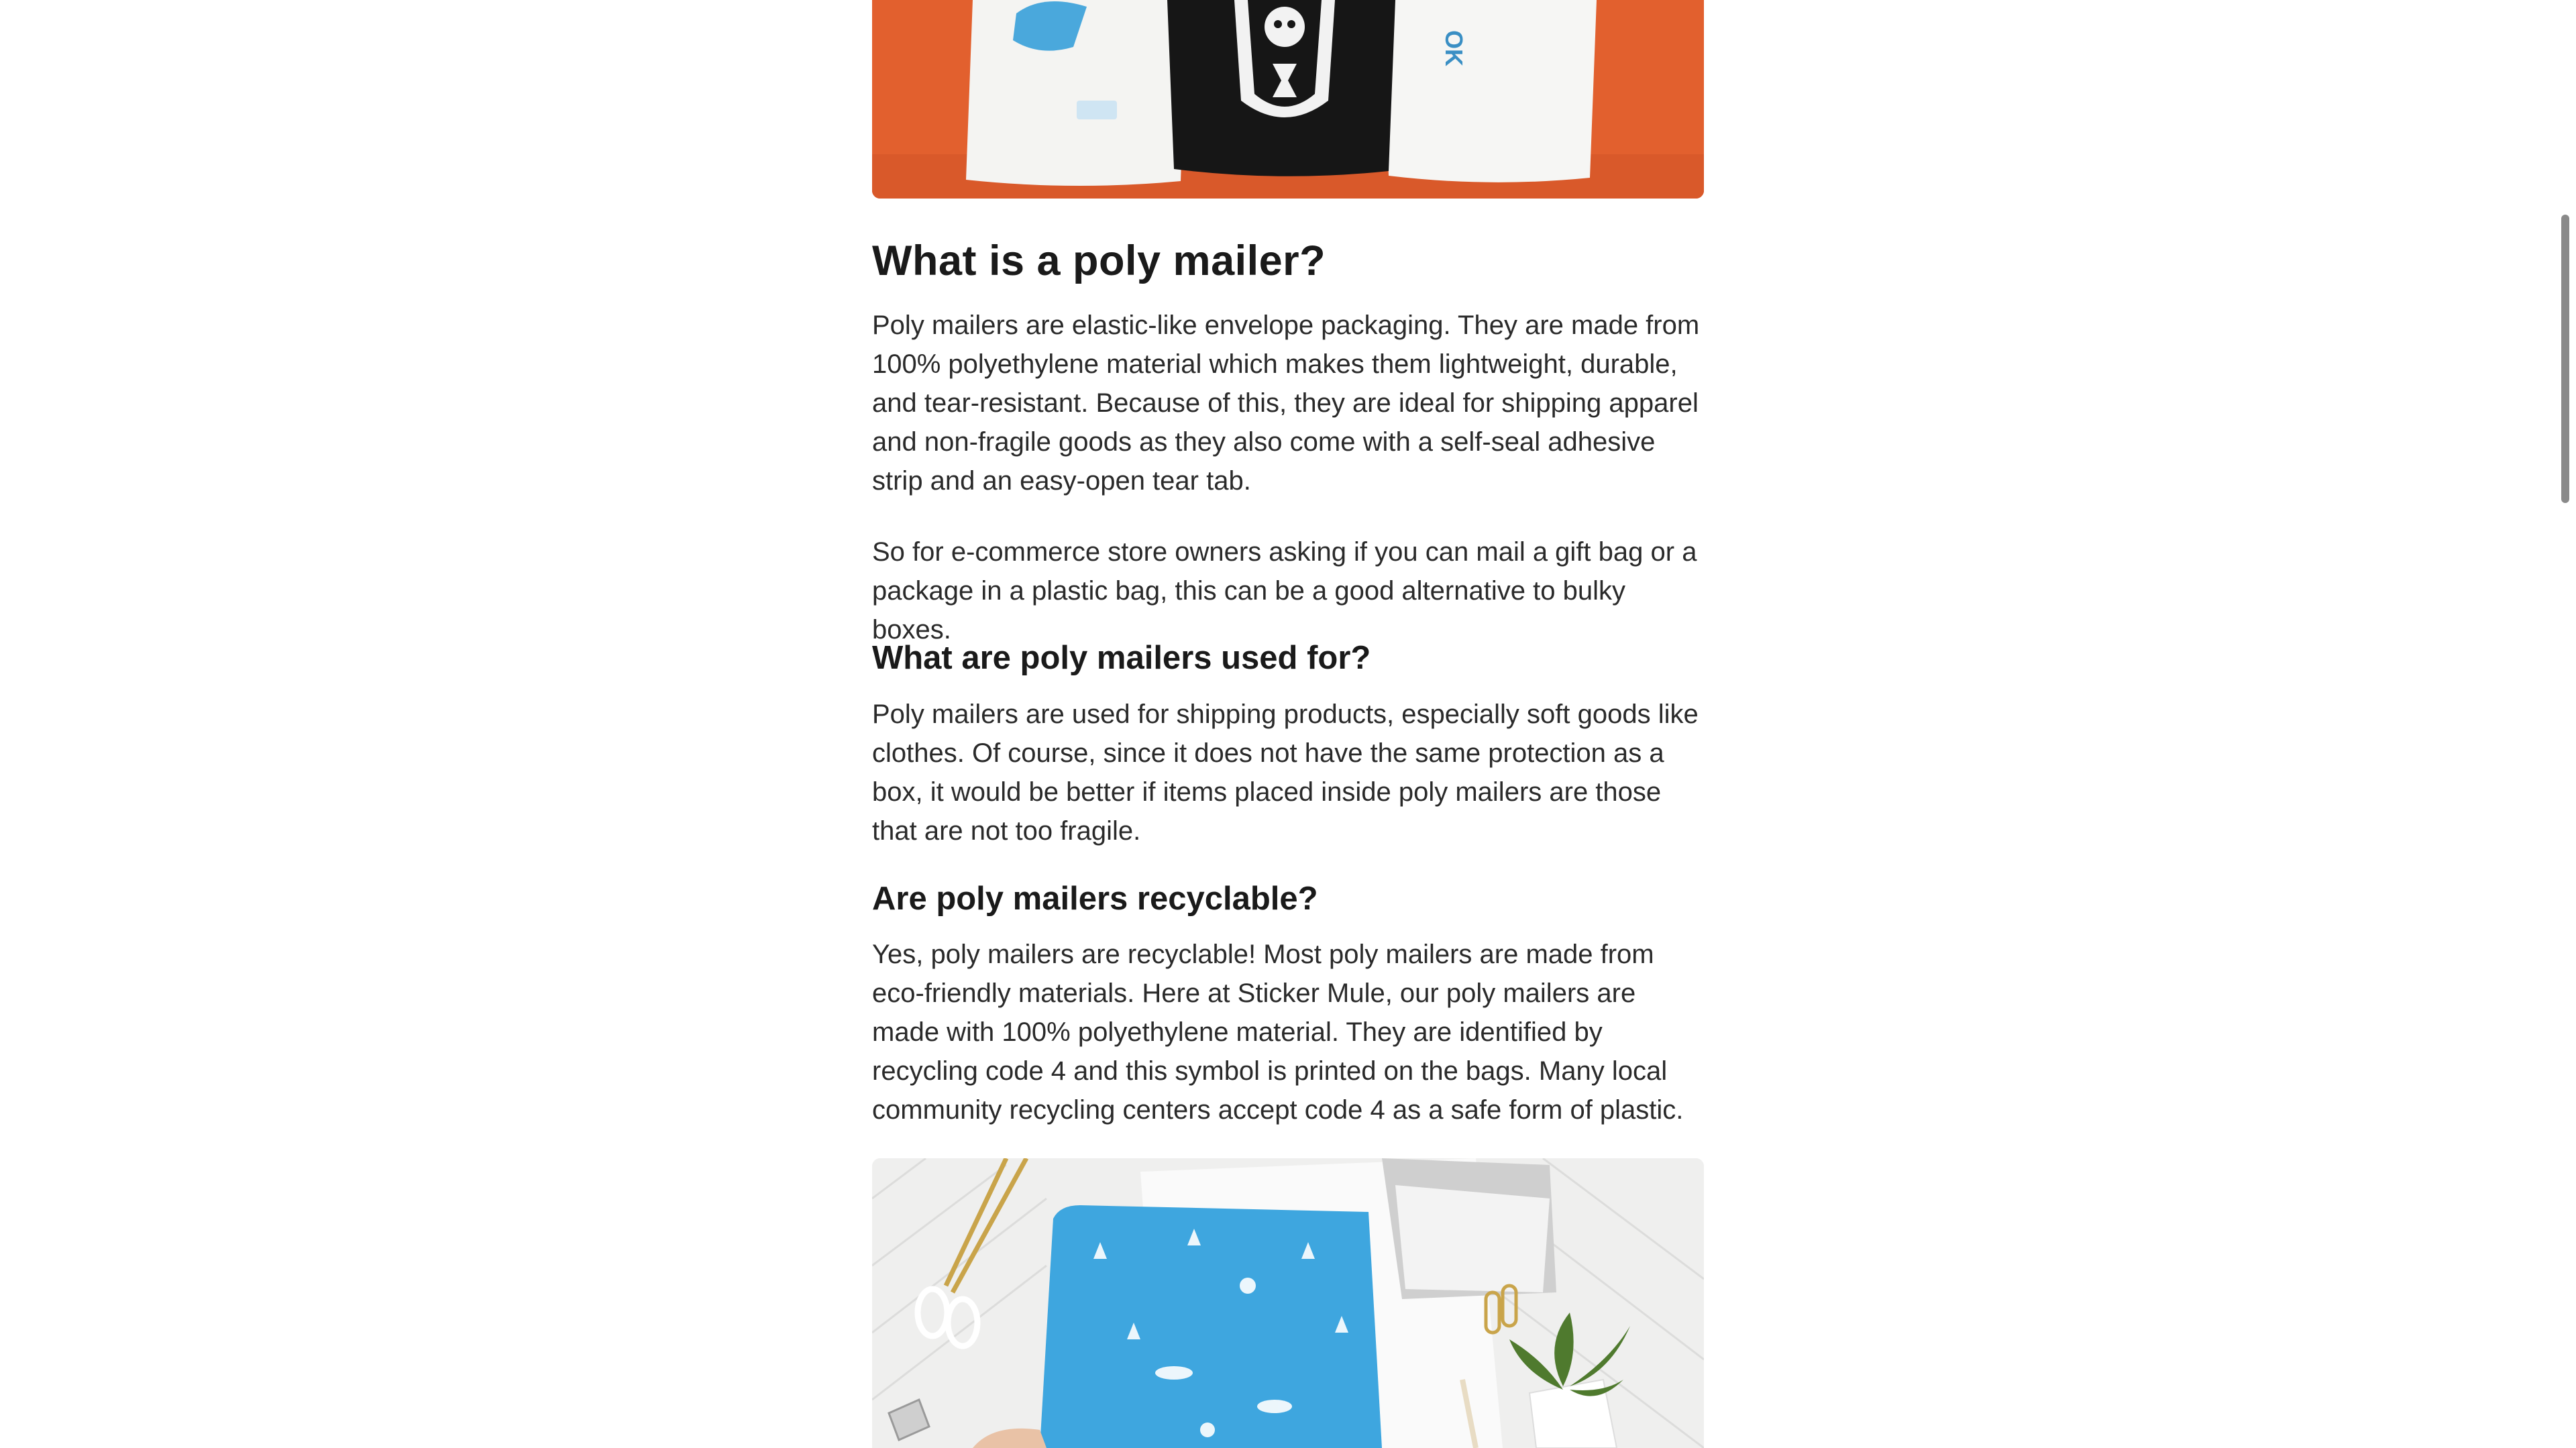 Image resolution: width=2576 pixels, height=1448 pixels. What do you see at coordinates (1454, 48) in the screenshot?
I see `svg-text: OK` at bounding box center [1454, 48].